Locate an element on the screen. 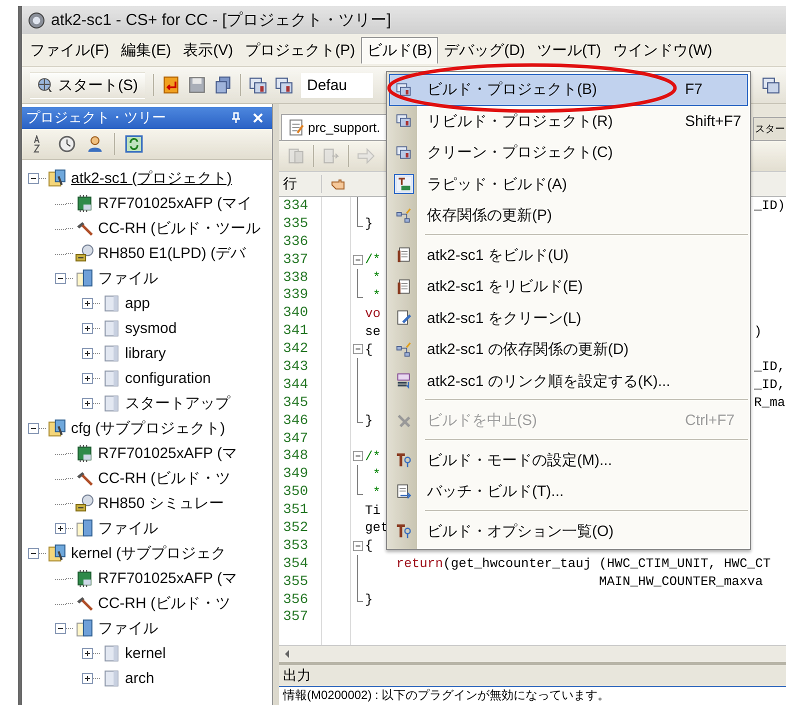  line-number: 334 is located at coordinates (296, 206).